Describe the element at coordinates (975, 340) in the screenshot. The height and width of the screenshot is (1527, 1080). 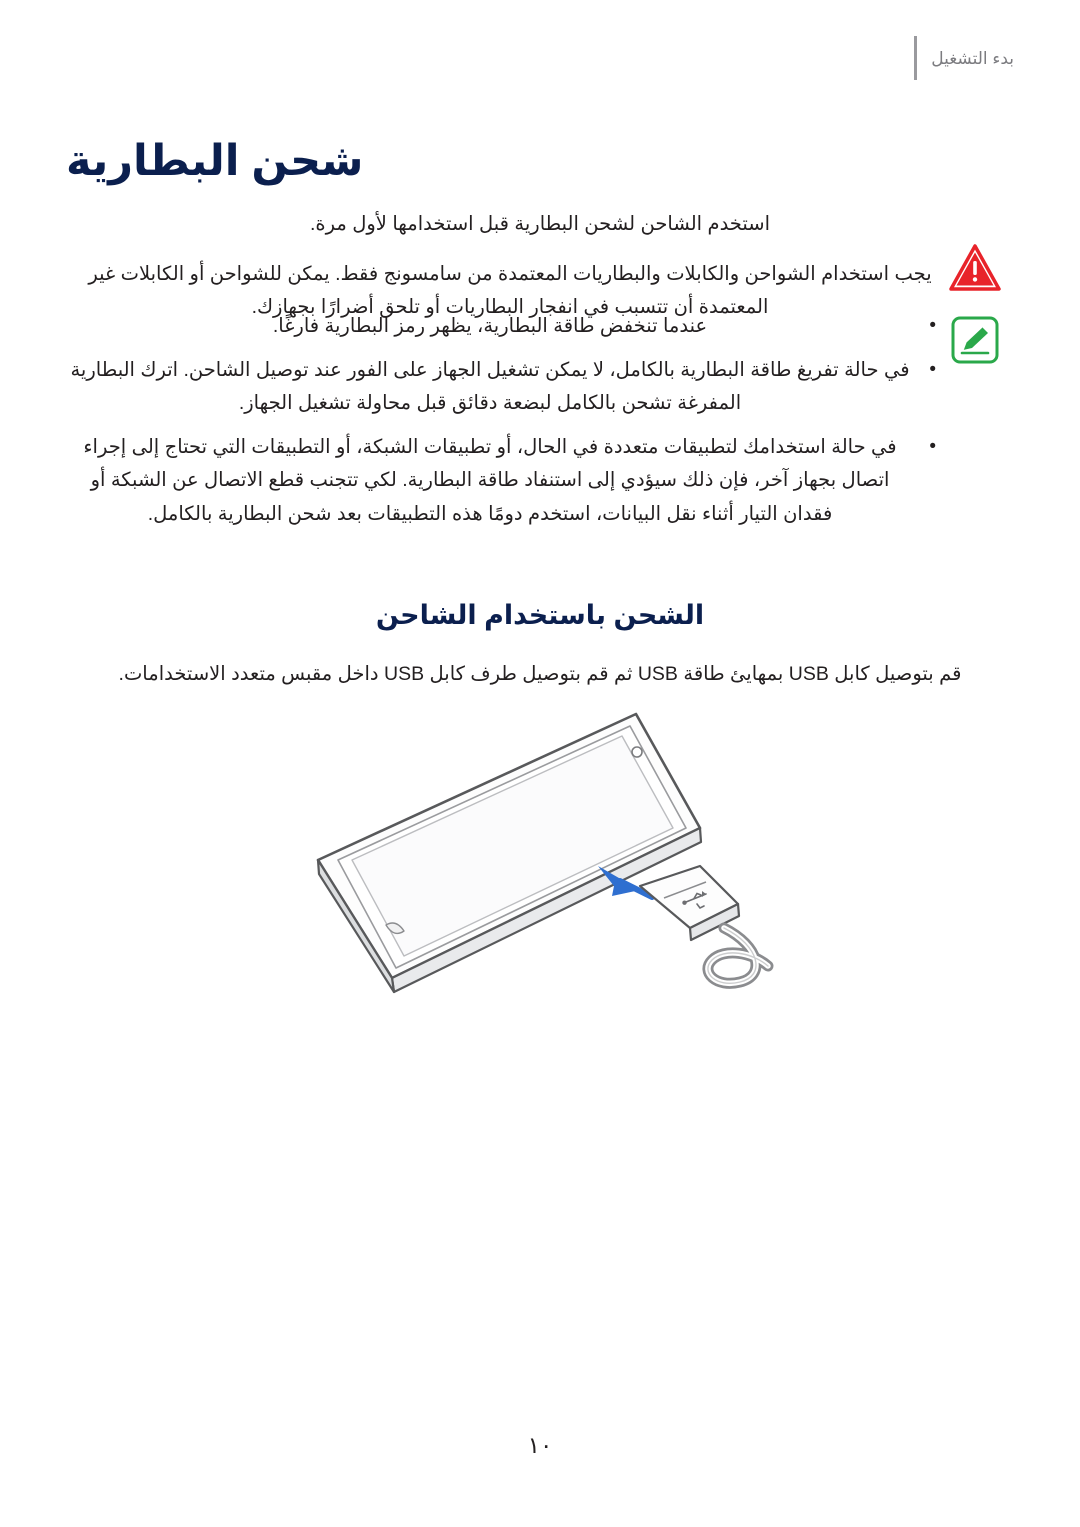
I see `note-pencil-icon` at that location.